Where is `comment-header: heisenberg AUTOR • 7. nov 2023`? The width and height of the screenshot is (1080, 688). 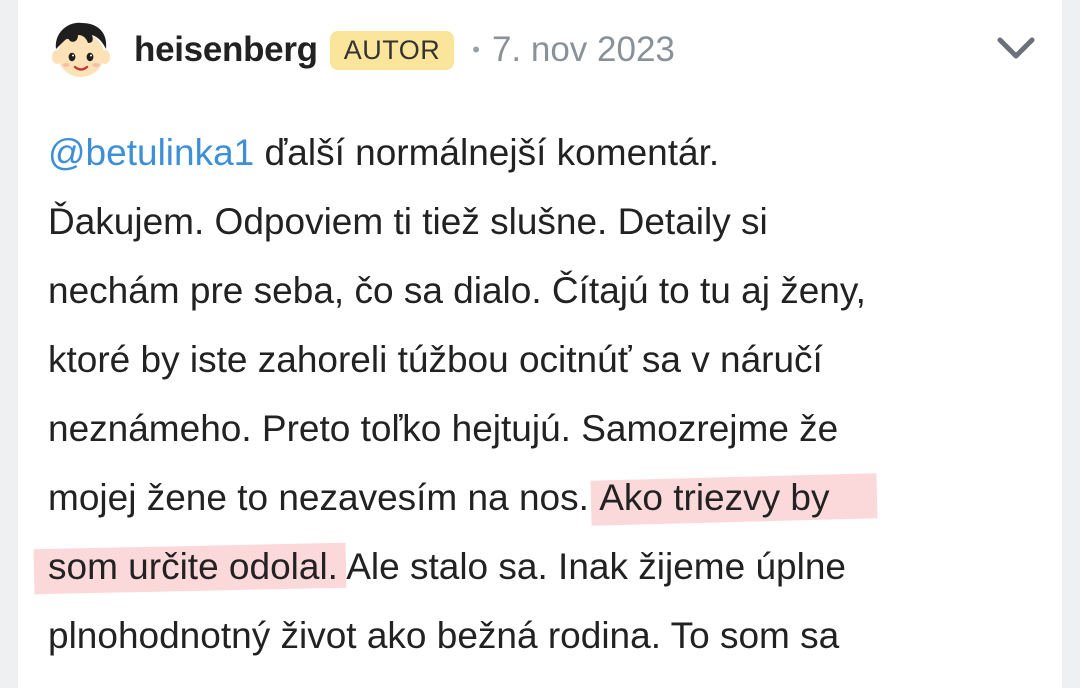 comment-header: heisenberg AUTOR • 7. nov 2023 is located at coordinates (543, 50).